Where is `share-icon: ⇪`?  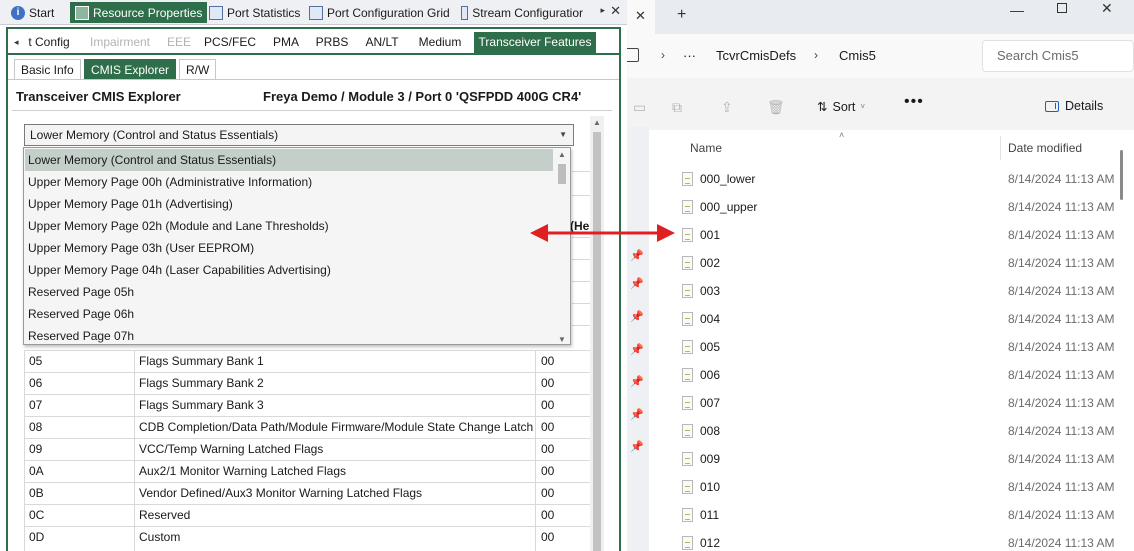 share-icon: ⇪ is located at coordinates (727, 107).